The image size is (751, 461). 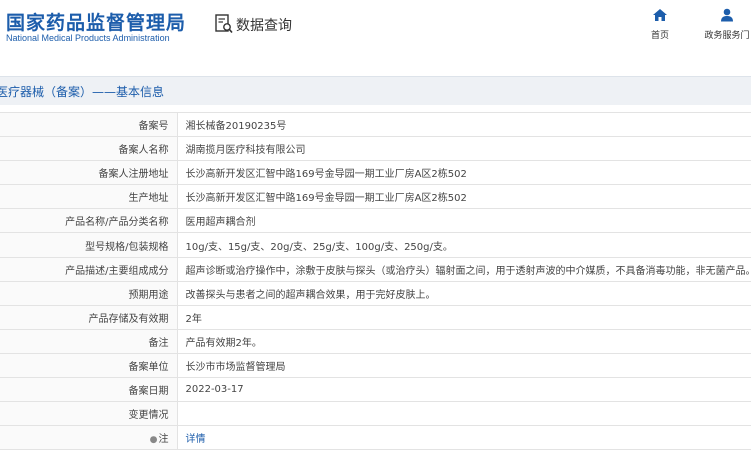 What do you see at coordinates (163, 440) in the screenshot?
I see `note-label: 注` at bounding box center [163, 440].